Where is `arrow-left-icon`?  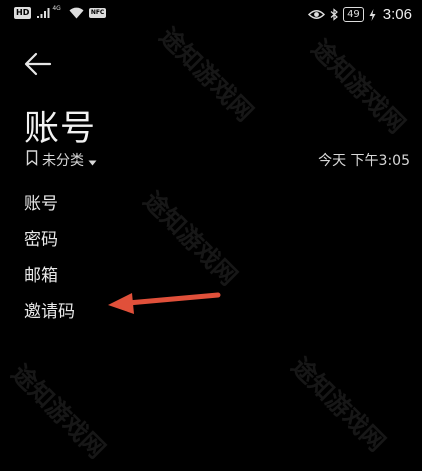
arrow-left-icon is located at coordinates (38, 66).